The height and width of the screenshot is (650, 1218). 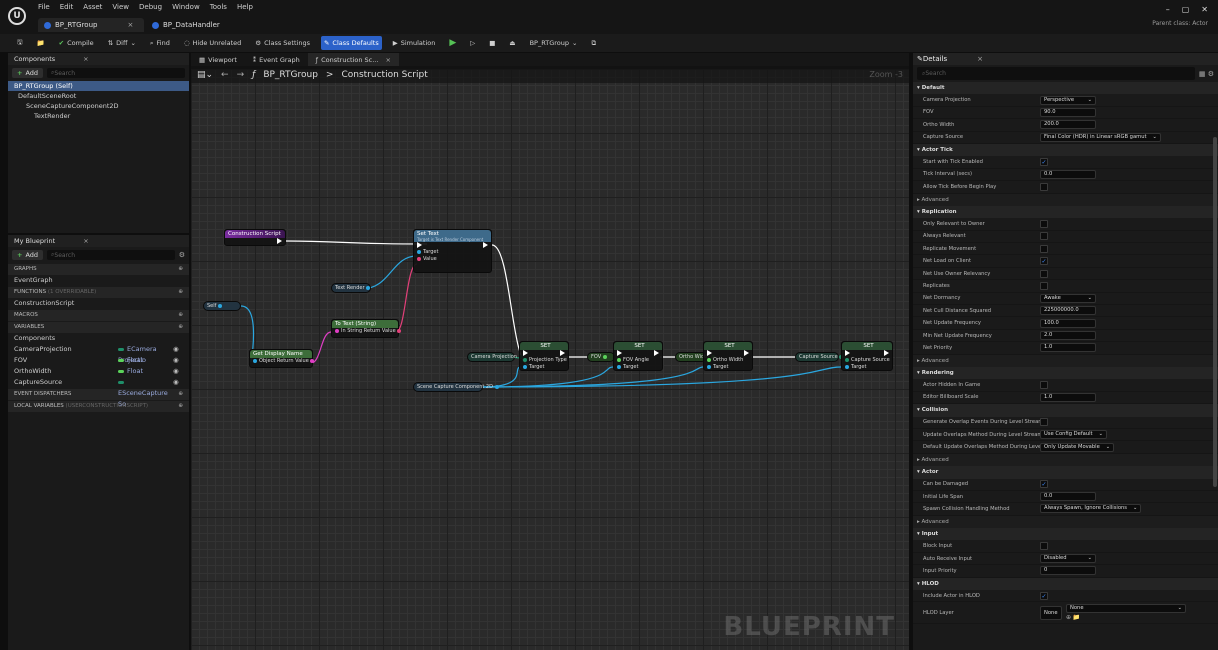 I want to click on node-set-ortho-width: SET Ortho Width Target, so click(x=728, y=356).